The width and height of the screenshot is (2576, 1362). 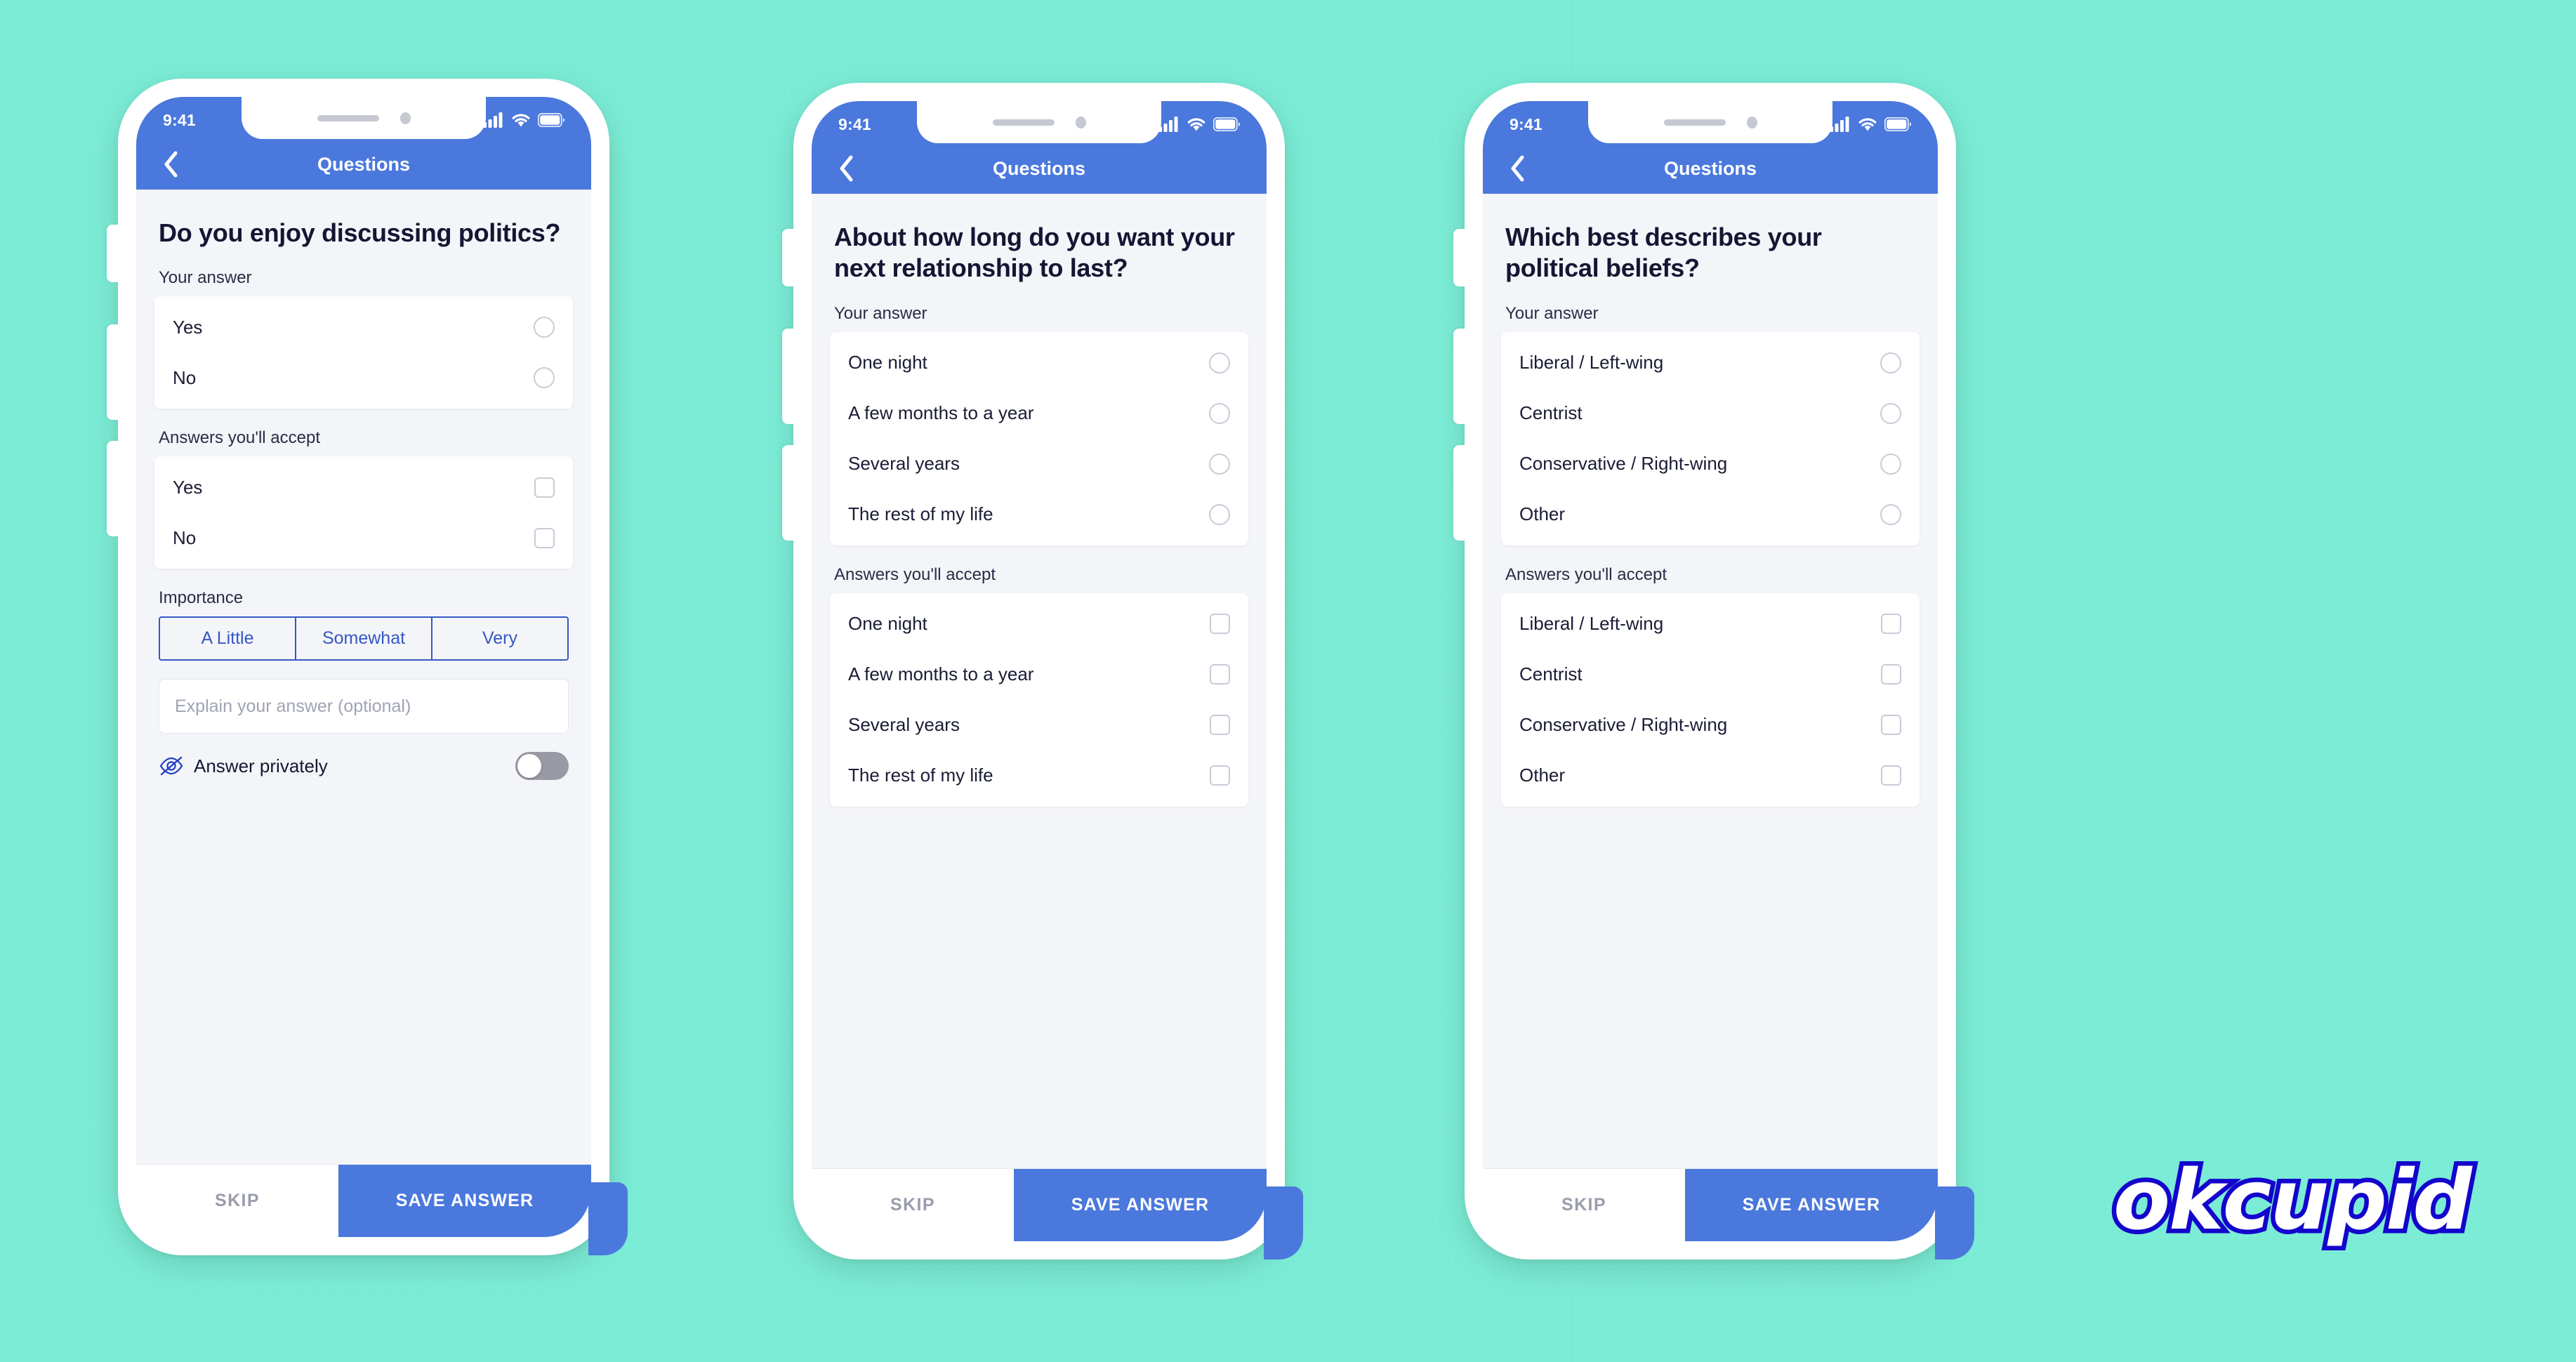 What do you see at coordinates (941, 413) in the screenshot?
I see `option-label: A few months to a year` at bounding box center [941, 413].